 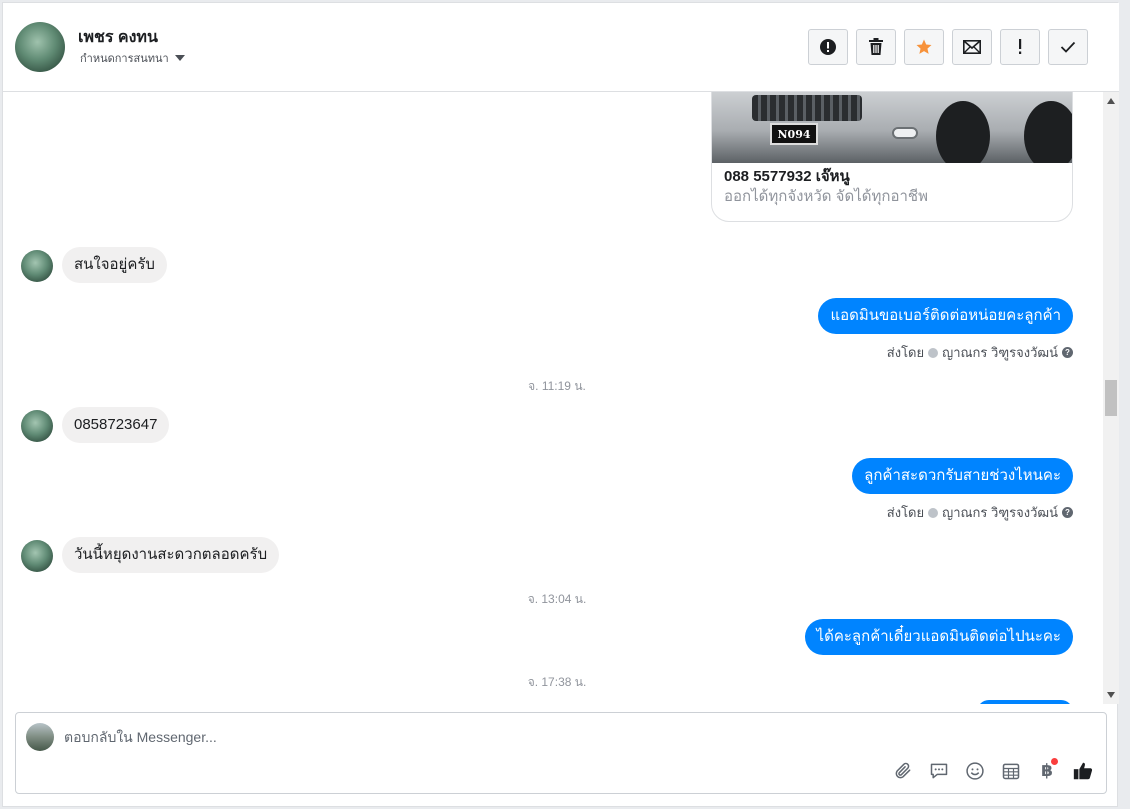 I want to click on mark-spam-button, so click(x=828, y=47).